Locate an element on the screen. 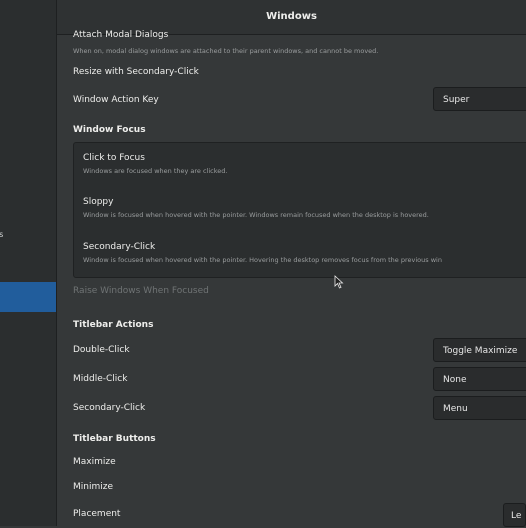 This screenshot has width=526, height=528. mouse-pointer-icon is located at coordinates (339, 282).